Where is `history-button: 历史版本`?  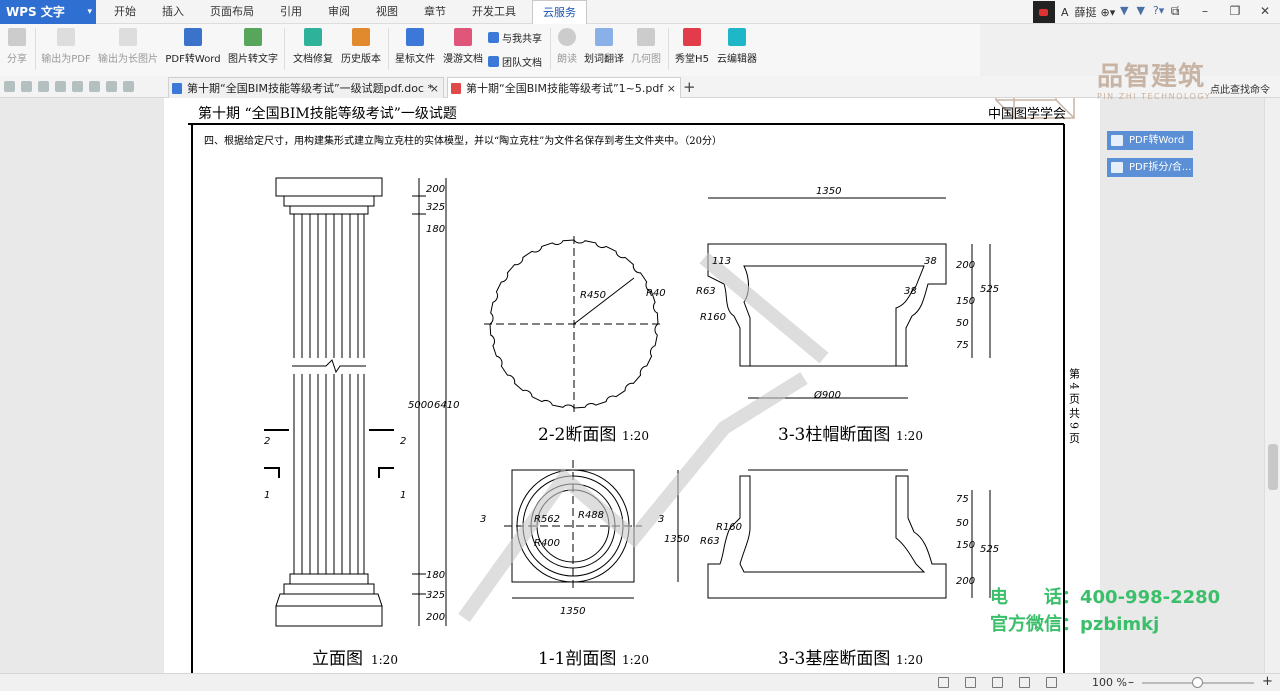 history-button: 历史版本 is located at coordinates (361, 49).